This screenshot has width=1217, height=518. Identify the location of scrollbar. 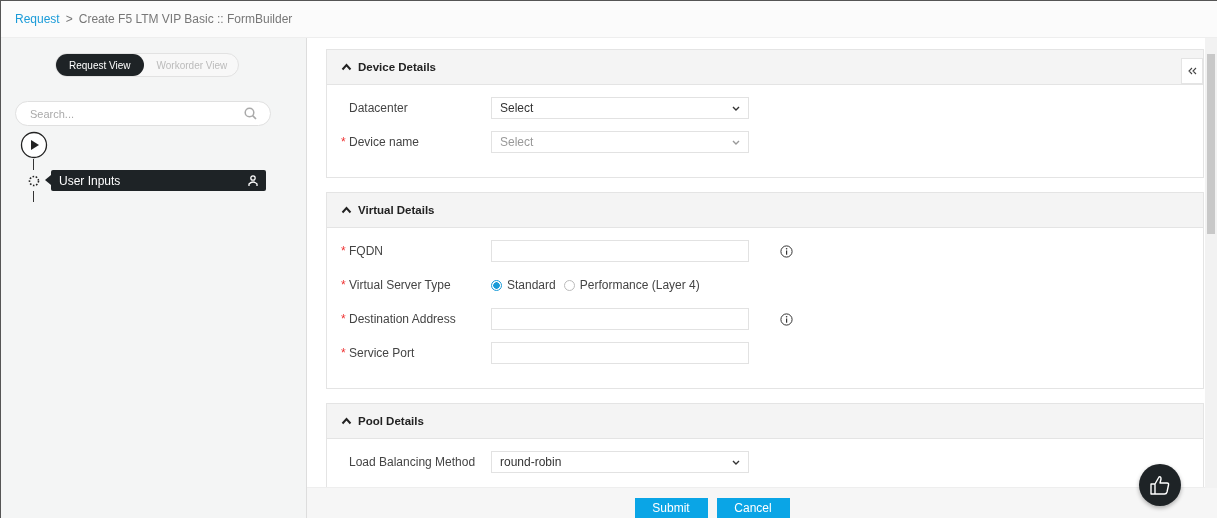
(1211, 263).